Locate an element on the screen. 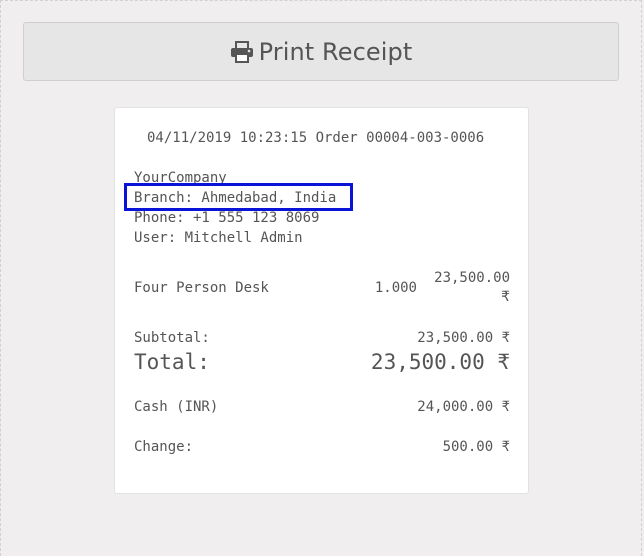  user-info: User: Mitchell Admin is located at coordinates (218, 238).